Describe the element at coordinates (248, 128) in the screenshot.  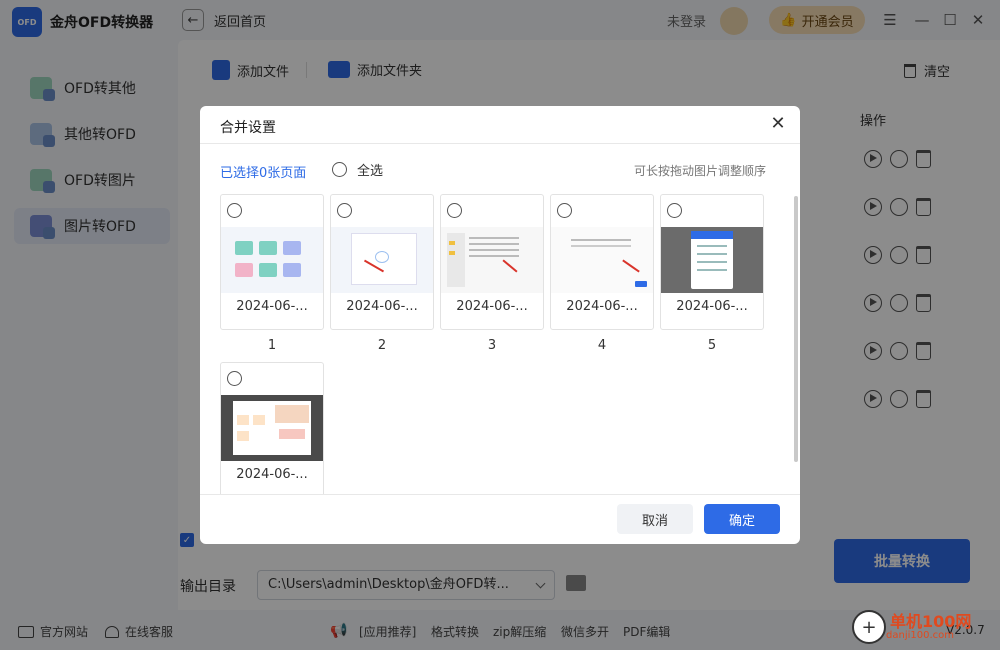
I see `dialog-title: 合并设置` at that location.